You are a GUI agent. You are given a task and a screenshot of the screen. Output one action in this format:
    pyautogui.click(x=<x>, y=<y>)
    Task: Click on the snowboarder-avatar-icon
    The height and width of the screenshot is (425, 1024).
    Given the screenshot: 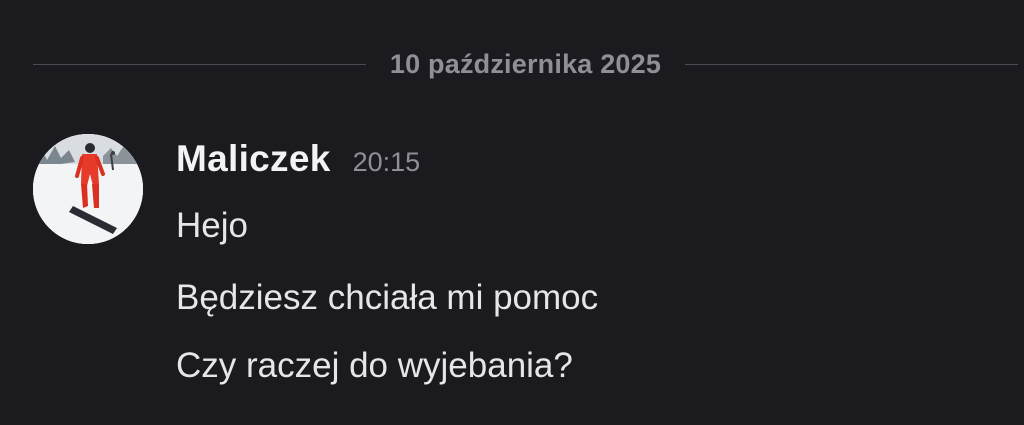 What is the action you would take?
    pyautogui.click(x=88, y=189)
    